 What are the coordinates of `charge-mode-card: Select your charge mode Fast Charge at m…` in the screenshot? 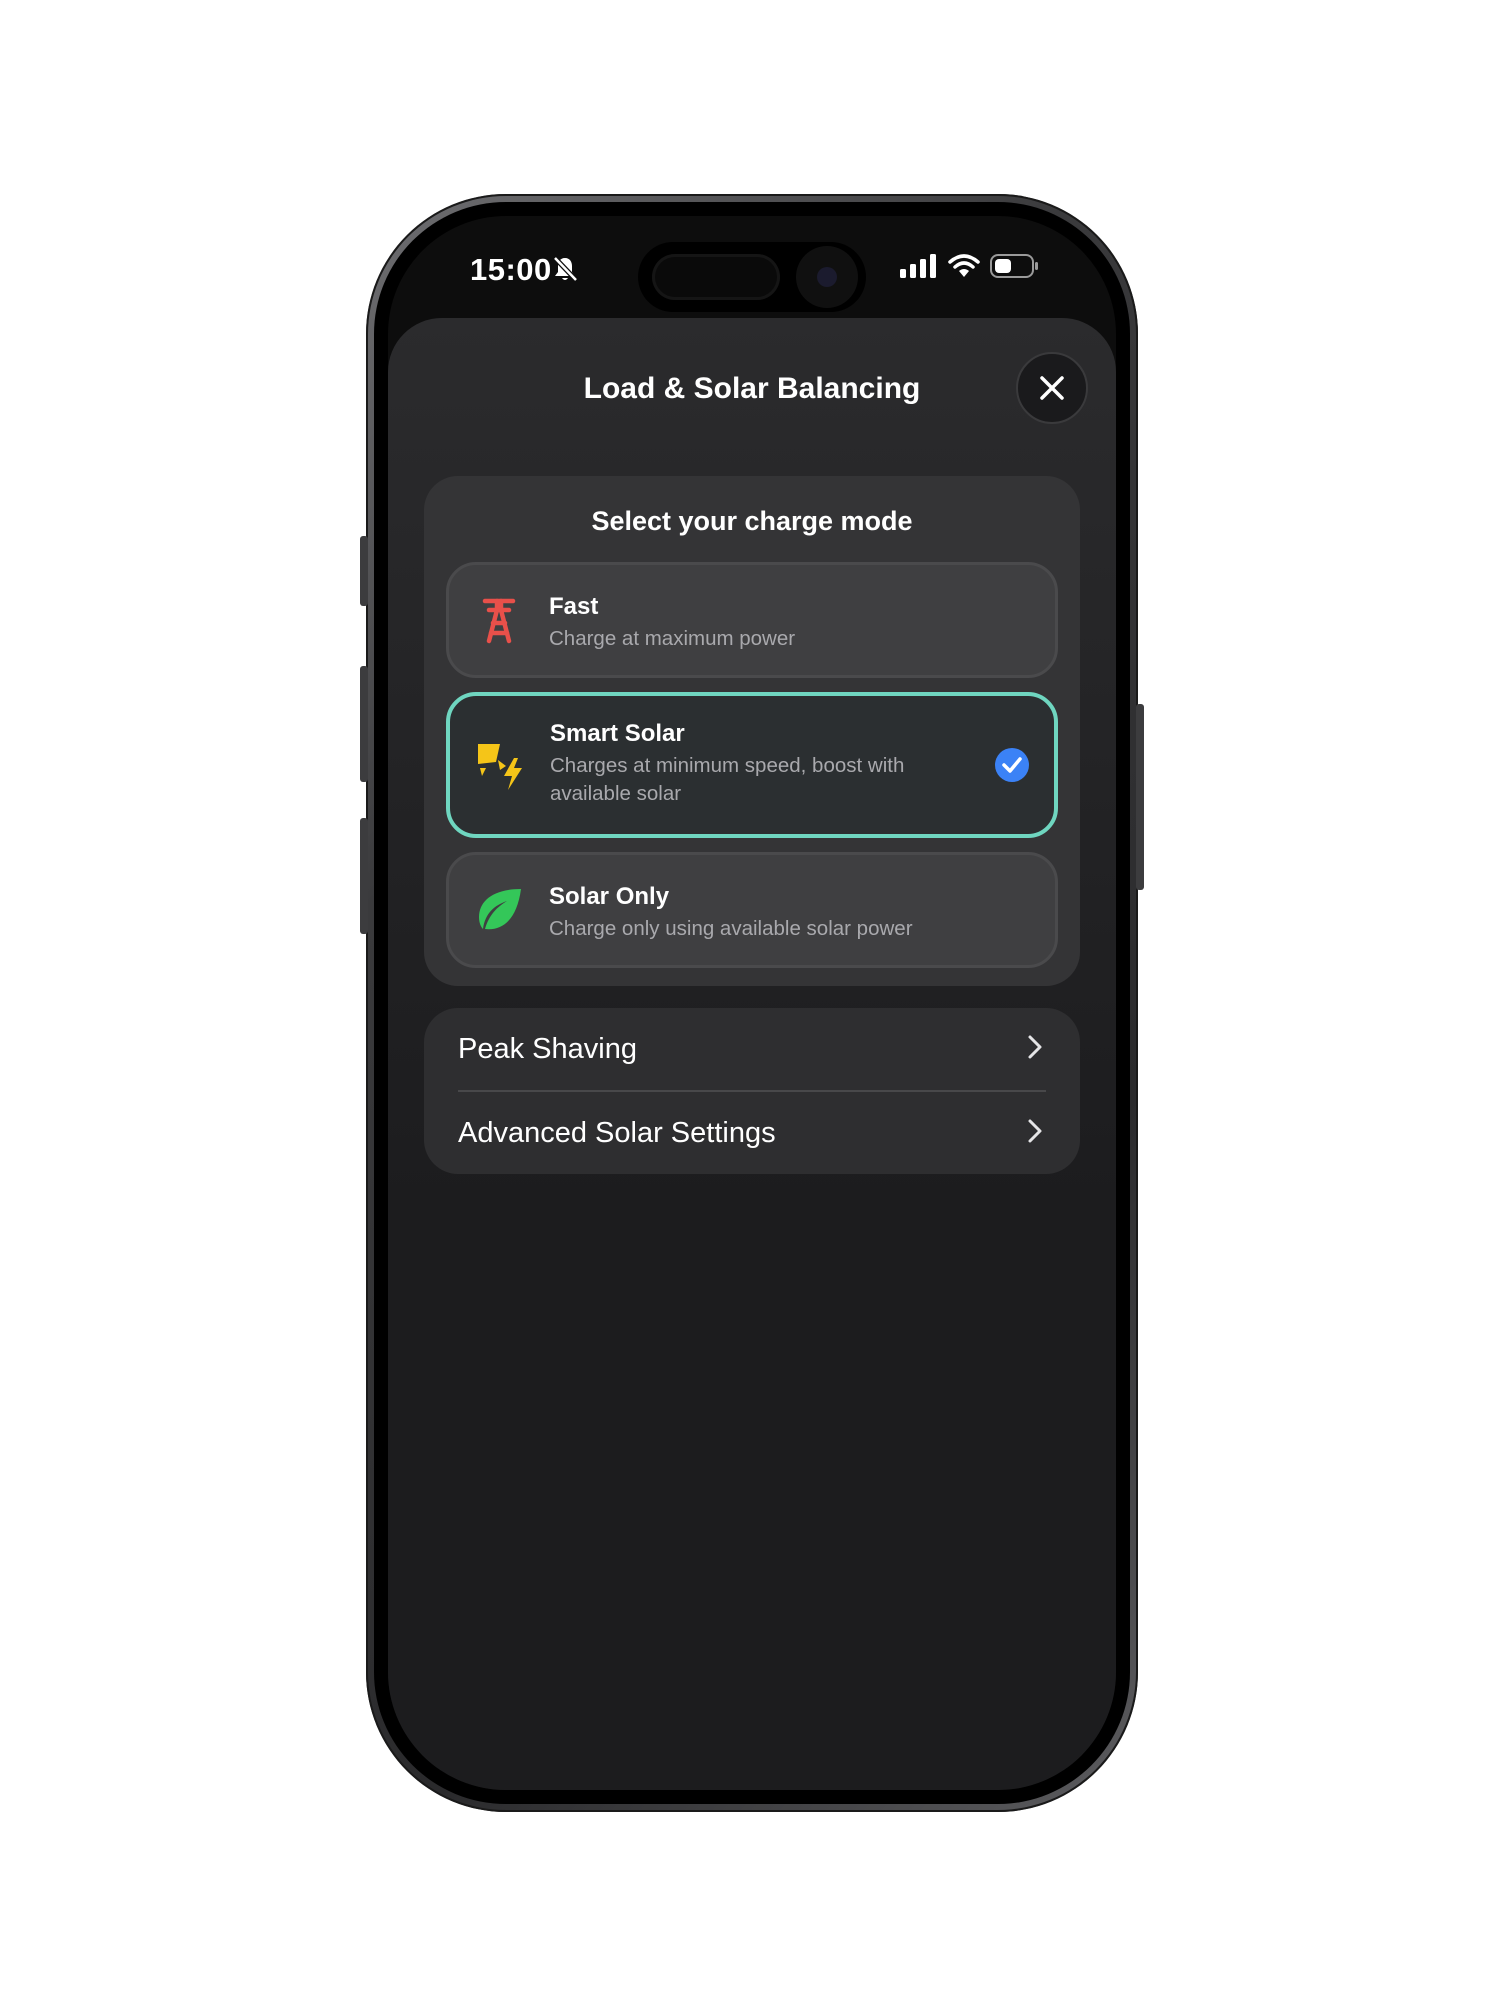 It's located at (752, 731).